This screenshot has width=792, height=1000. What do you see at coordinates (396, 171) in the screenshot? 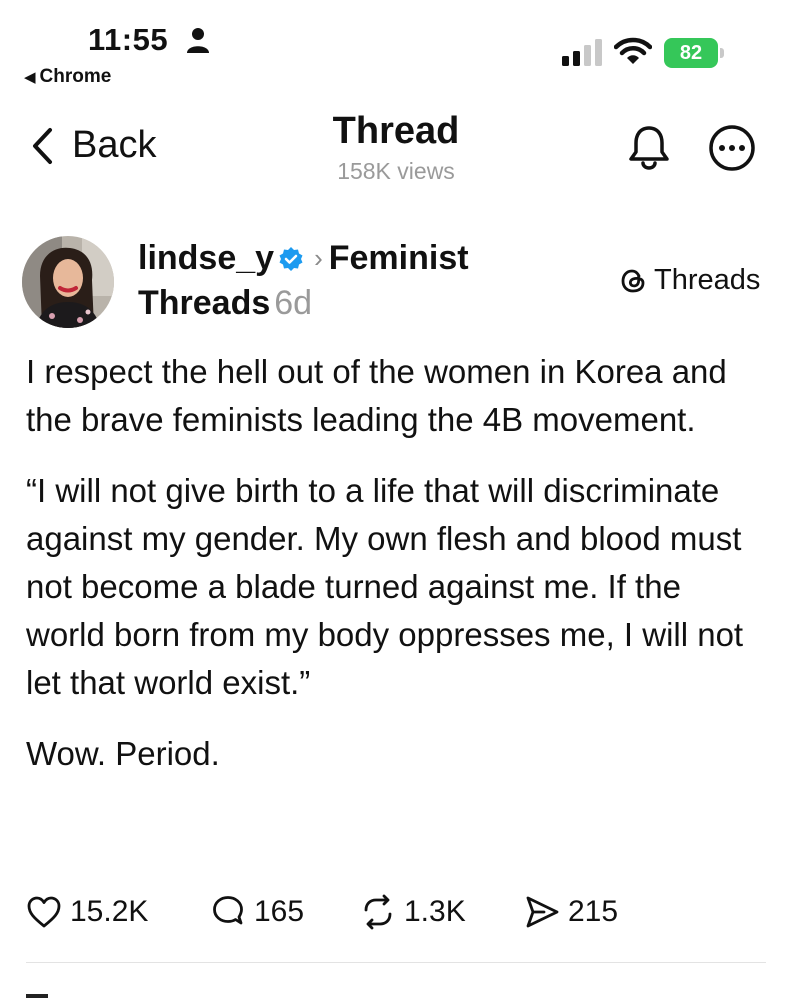
I see `view-count: 158K views` at bounding box center [396, 171].